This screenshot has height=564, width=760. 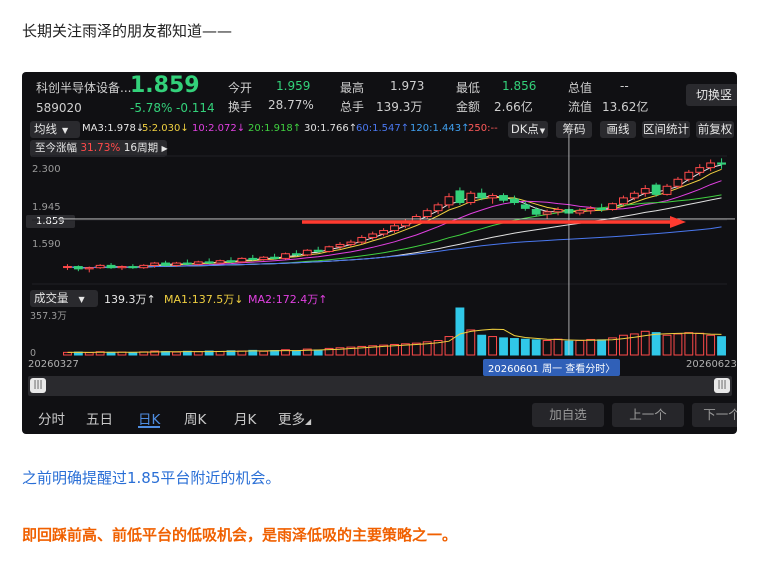 What do you see at coordinates (127, 31) in the screenshot?
I see `intro-text: 长期关注雨泽的朋友都知道——` at bounding box center [127, 31].